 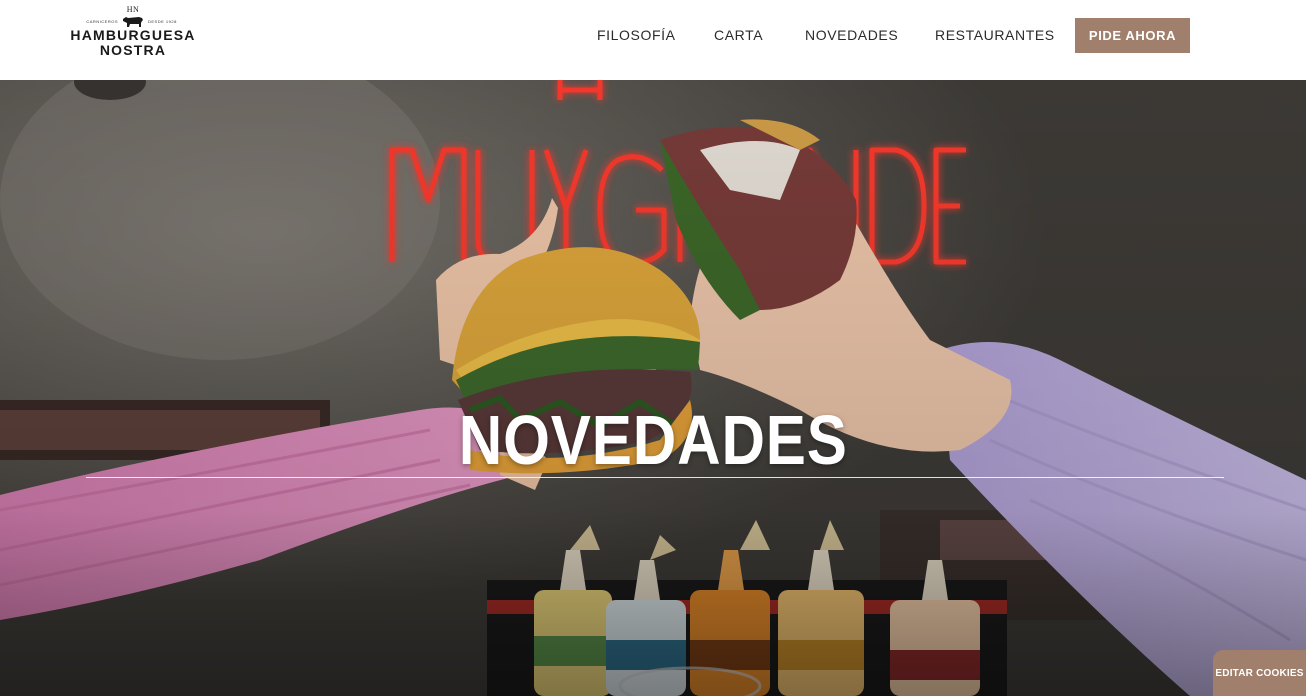 I want to click on nav-item-novedades: NOVEDADES, so click(x=851, y=35).